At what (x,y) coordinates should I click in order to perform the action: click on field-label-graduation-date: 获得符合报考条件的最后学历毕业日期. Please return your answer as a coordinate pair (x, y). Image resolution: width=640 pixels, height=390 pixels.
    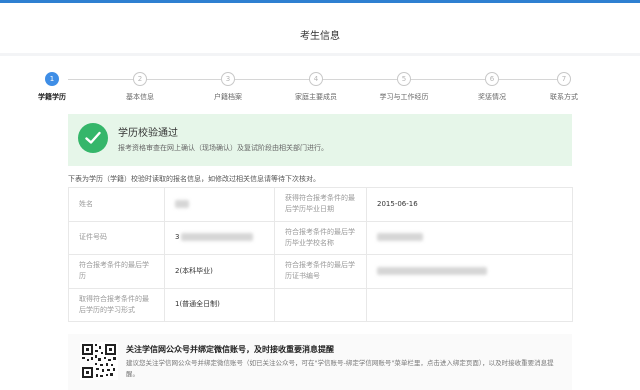
    Looking at the image, I should click on (320, 204).